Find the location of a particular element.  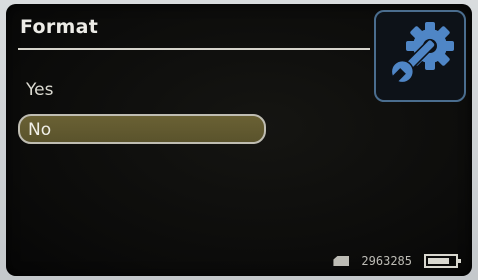

battery-icon is located at coordinates (442, 261).